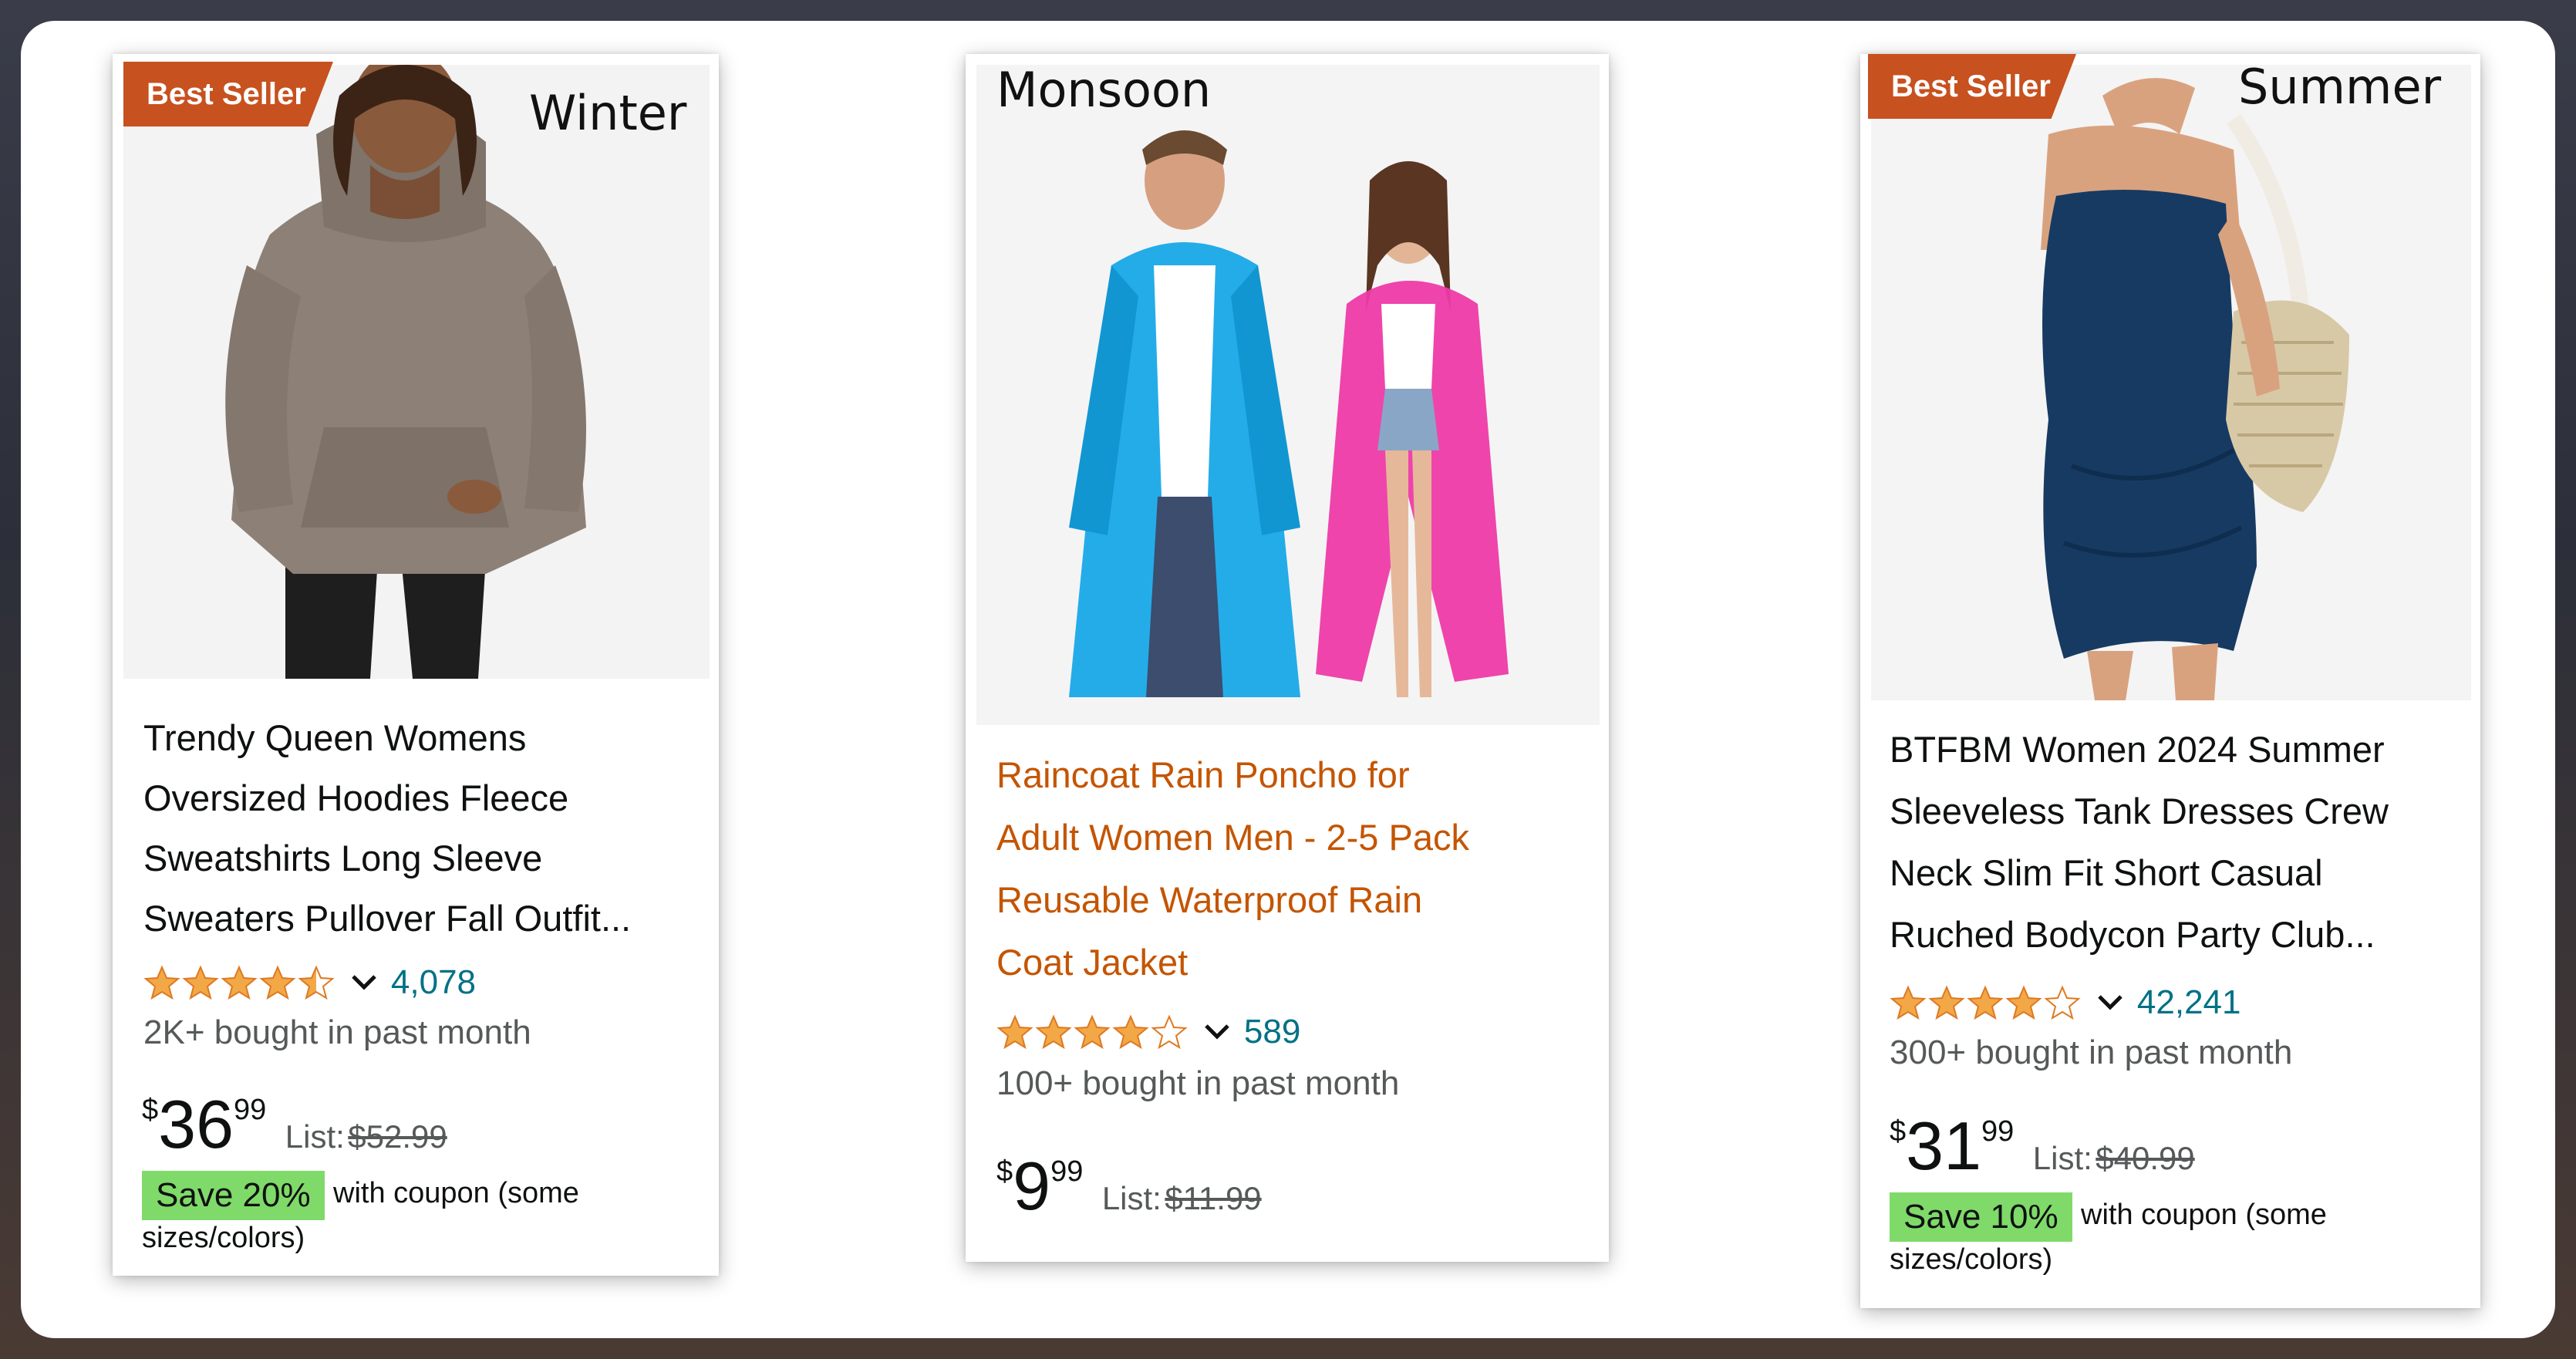 This screenshot has height=1359, width=2576. Describe the element at coordinates (1213, 1198) in the screenshot. I see `list-price: $11.99` at that location.